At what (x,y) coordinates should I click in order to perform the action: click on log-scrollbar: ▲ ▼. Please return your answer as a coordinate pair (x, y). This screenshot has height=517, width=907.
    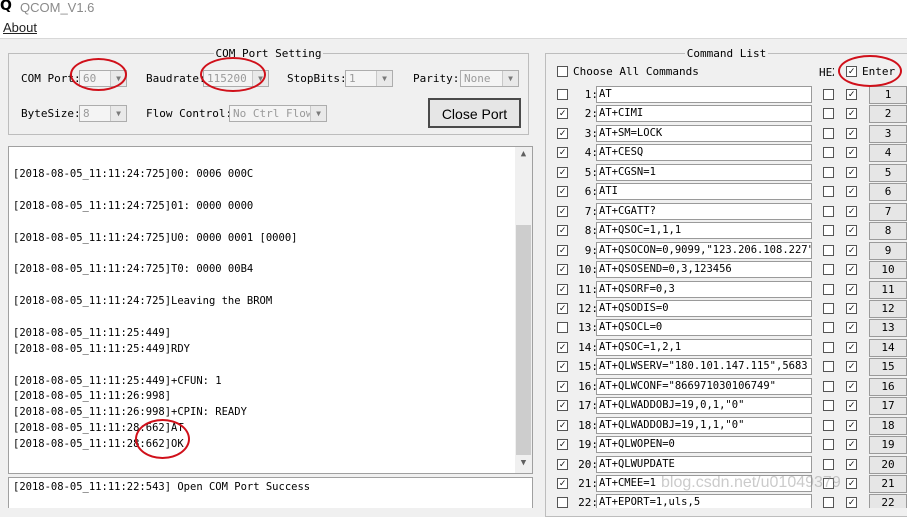
    Looking at the image, I should click on (523, 310).